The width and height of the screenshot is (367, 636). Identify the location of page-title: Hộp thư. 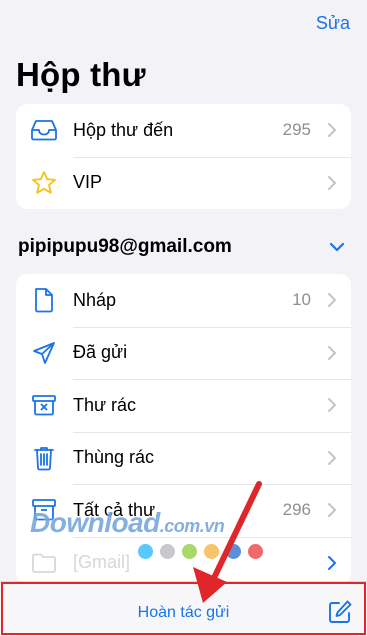
(81, 74).